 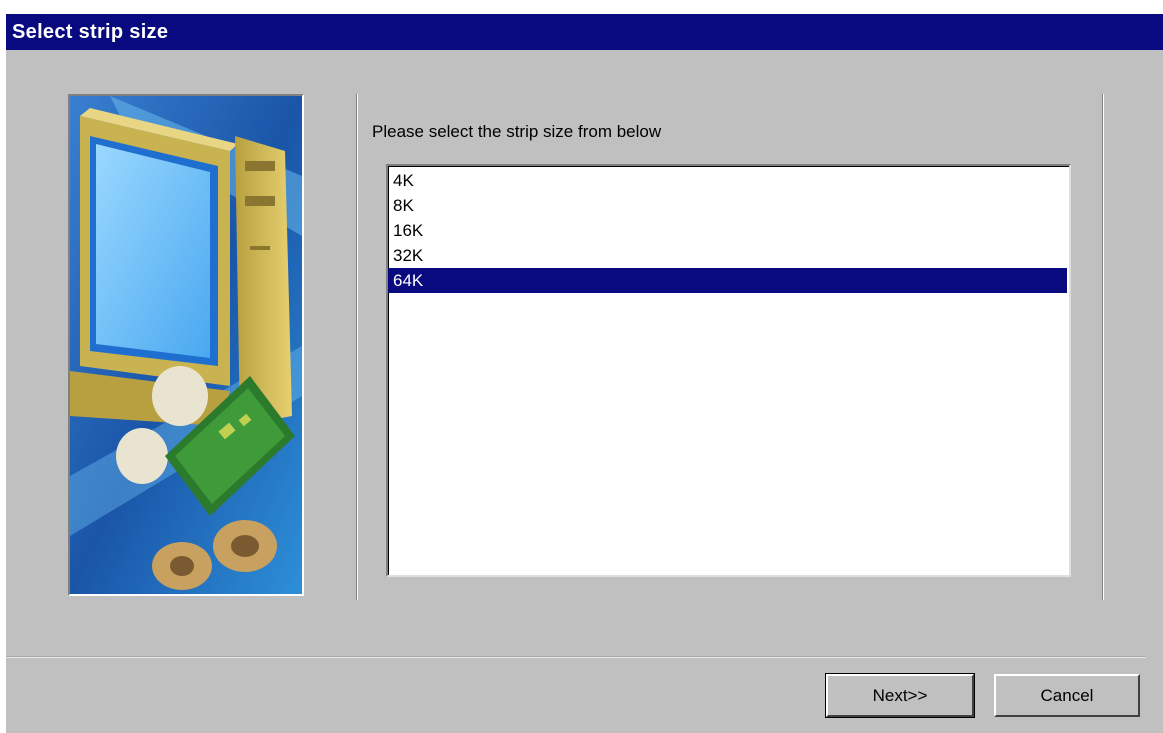 What do you see at coordinates (1067, 695) in the screenshot?
I see `cancel-button: Cancel` at bounding box center [1067, 695].